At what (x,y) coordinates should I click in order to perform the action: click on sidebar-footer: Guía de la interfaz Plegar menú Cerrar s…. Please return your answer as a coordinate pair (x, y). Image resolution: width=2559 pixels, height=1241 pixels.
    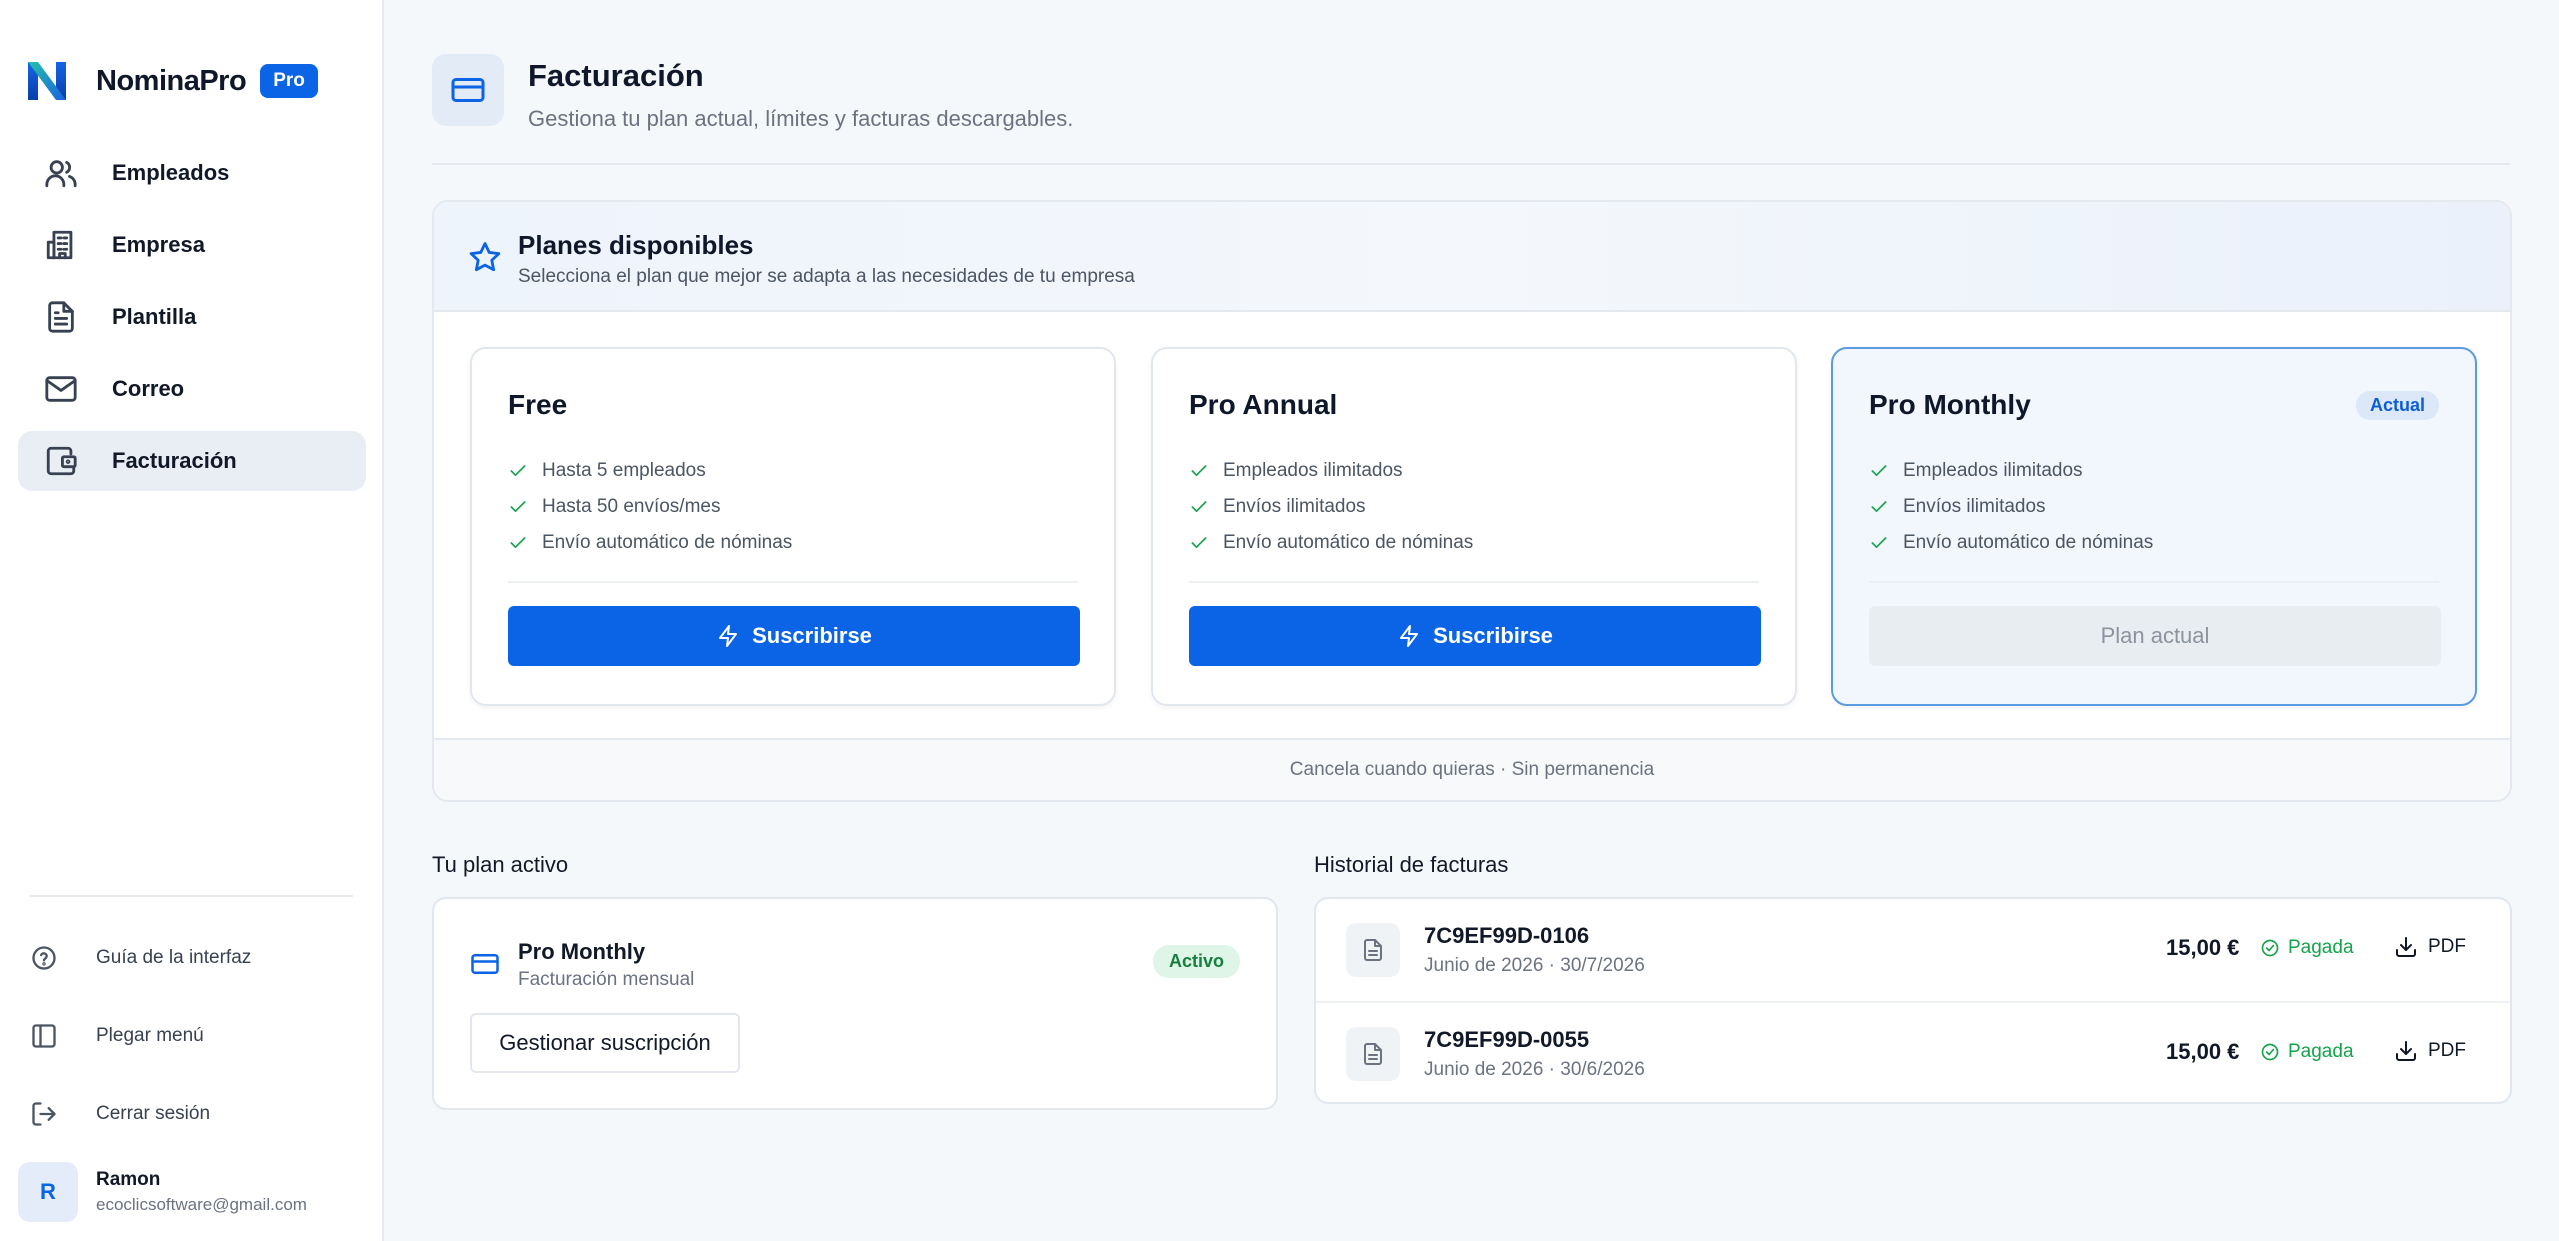
    Looking at the image, I should click on (195, 1055).